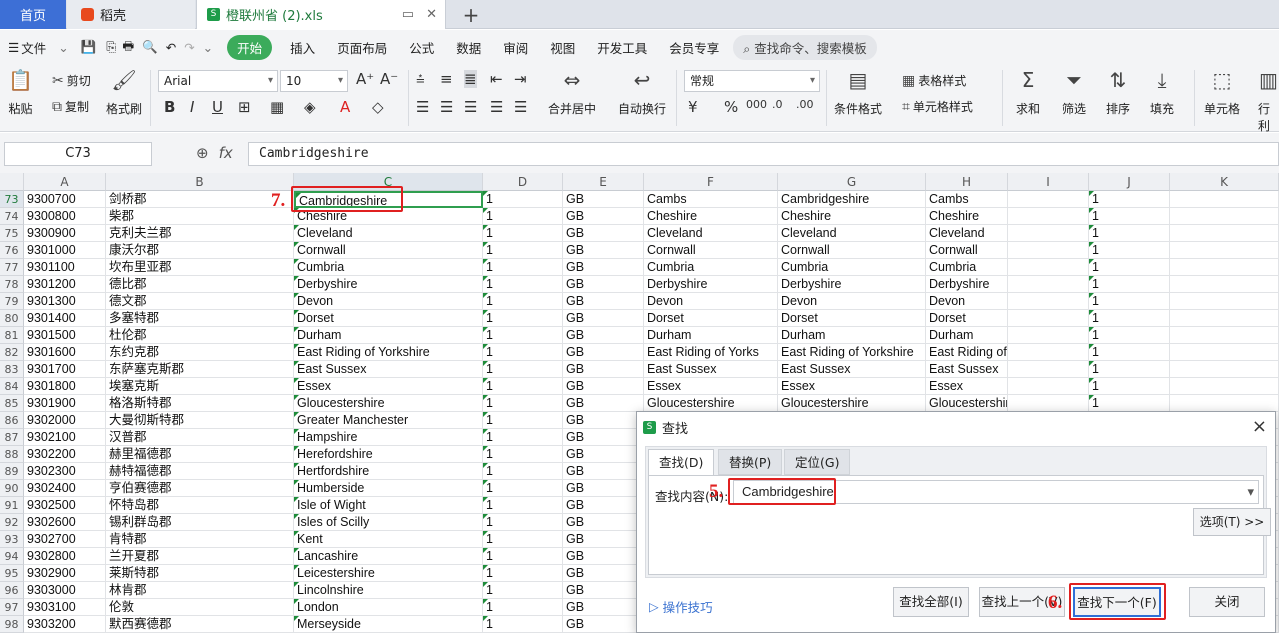 Image resolution: width=1279 pixels, height=633 pixels. What do you see at coordinates (200, 250) in the screenshot?
I see `cell-b: 康沃尔郡` at bounding box center [200, 250].